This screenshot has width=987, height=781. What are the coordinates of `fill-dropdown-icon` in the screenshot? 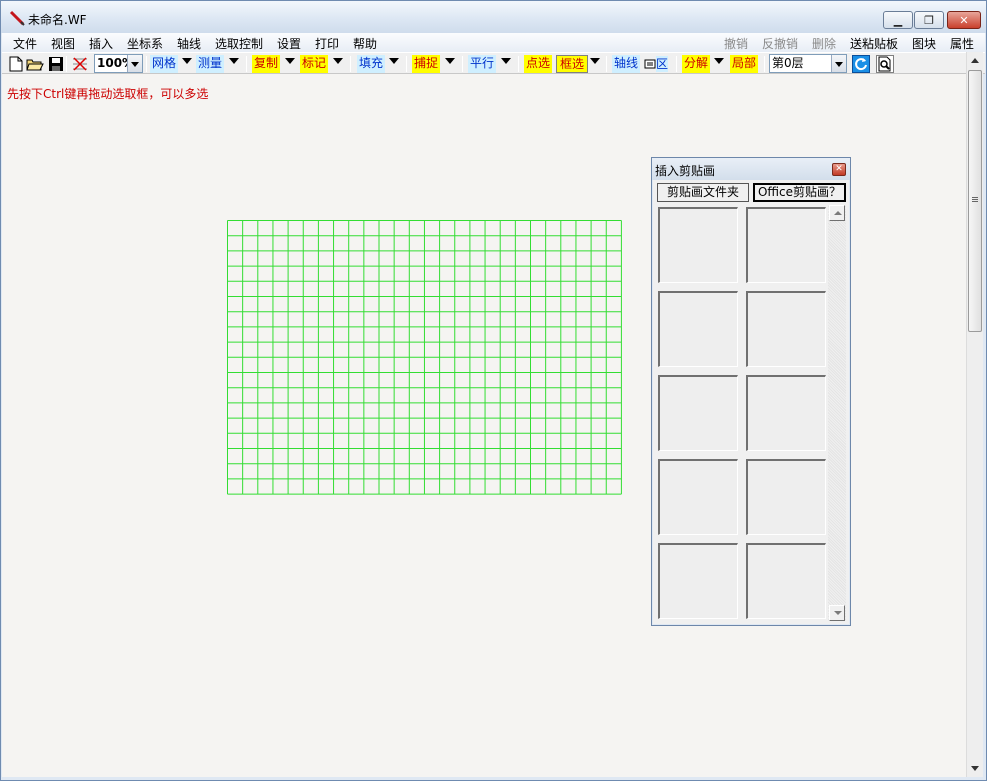 It's located at (394, 61).